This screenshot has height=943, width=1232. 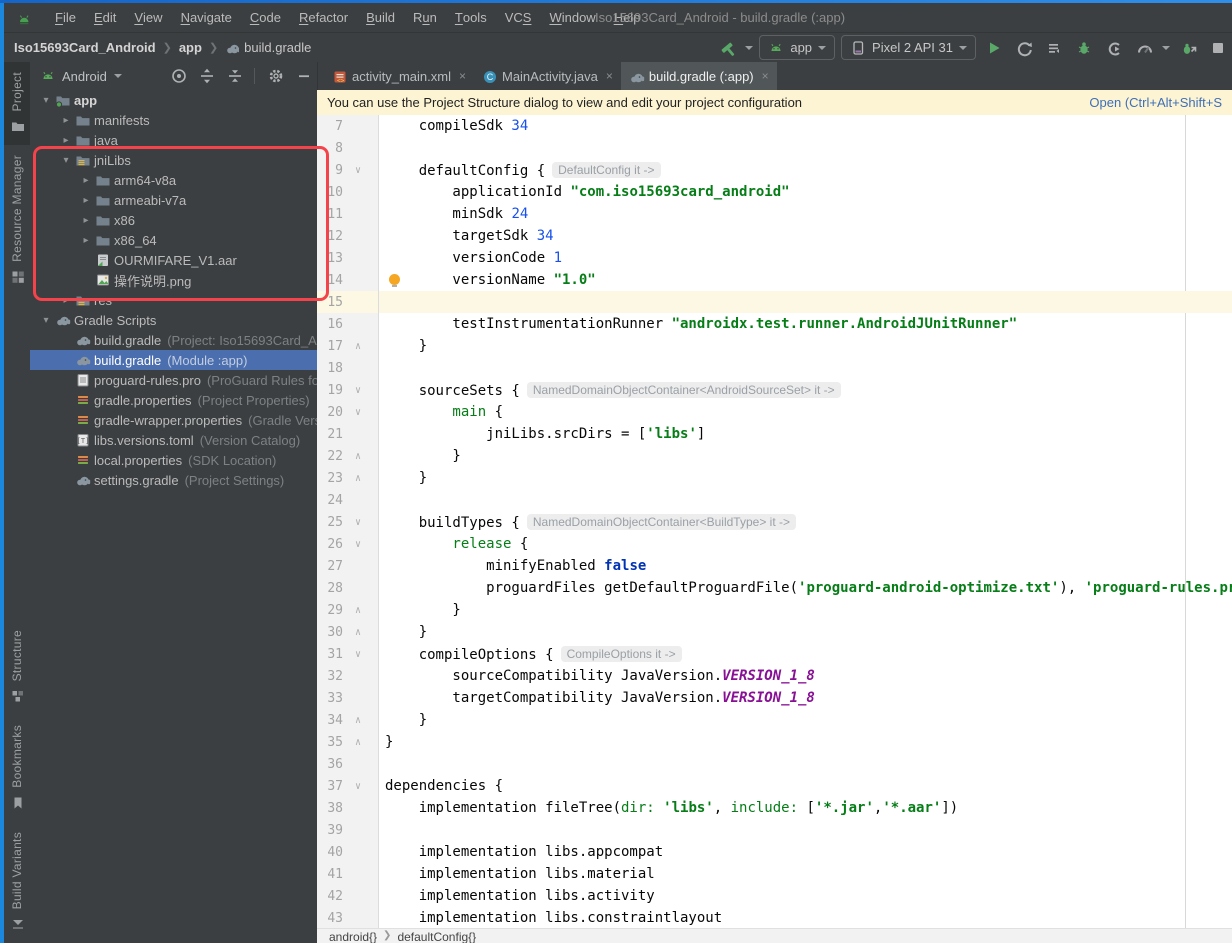 What do you see at coordinates (436, 936) in the screenshot?
I see `editor-breadcrumb-item: defaultConfig{}` at bounding box center [436, 936].